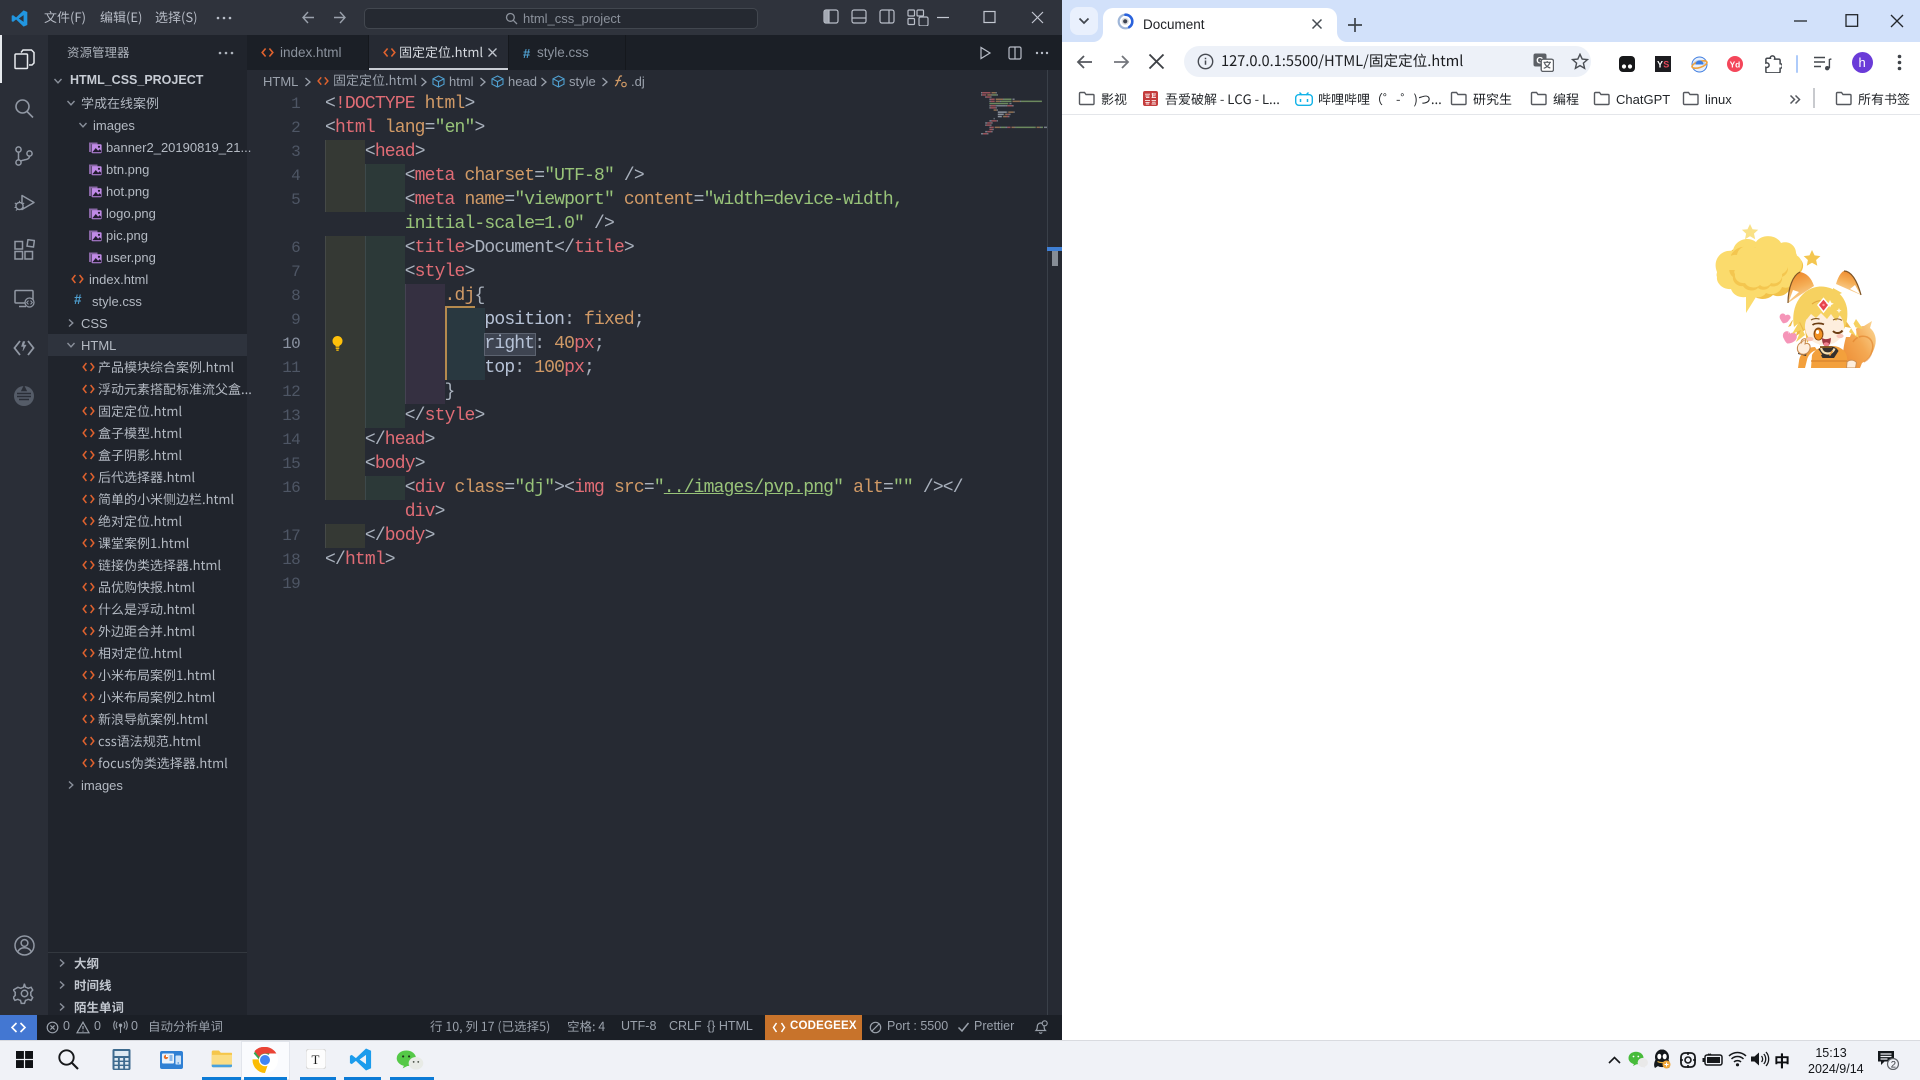  What do you see at coordinates (1660, 65) in the screenshot?
I see `svg-text: Y` at bounding box center [1660, 65].